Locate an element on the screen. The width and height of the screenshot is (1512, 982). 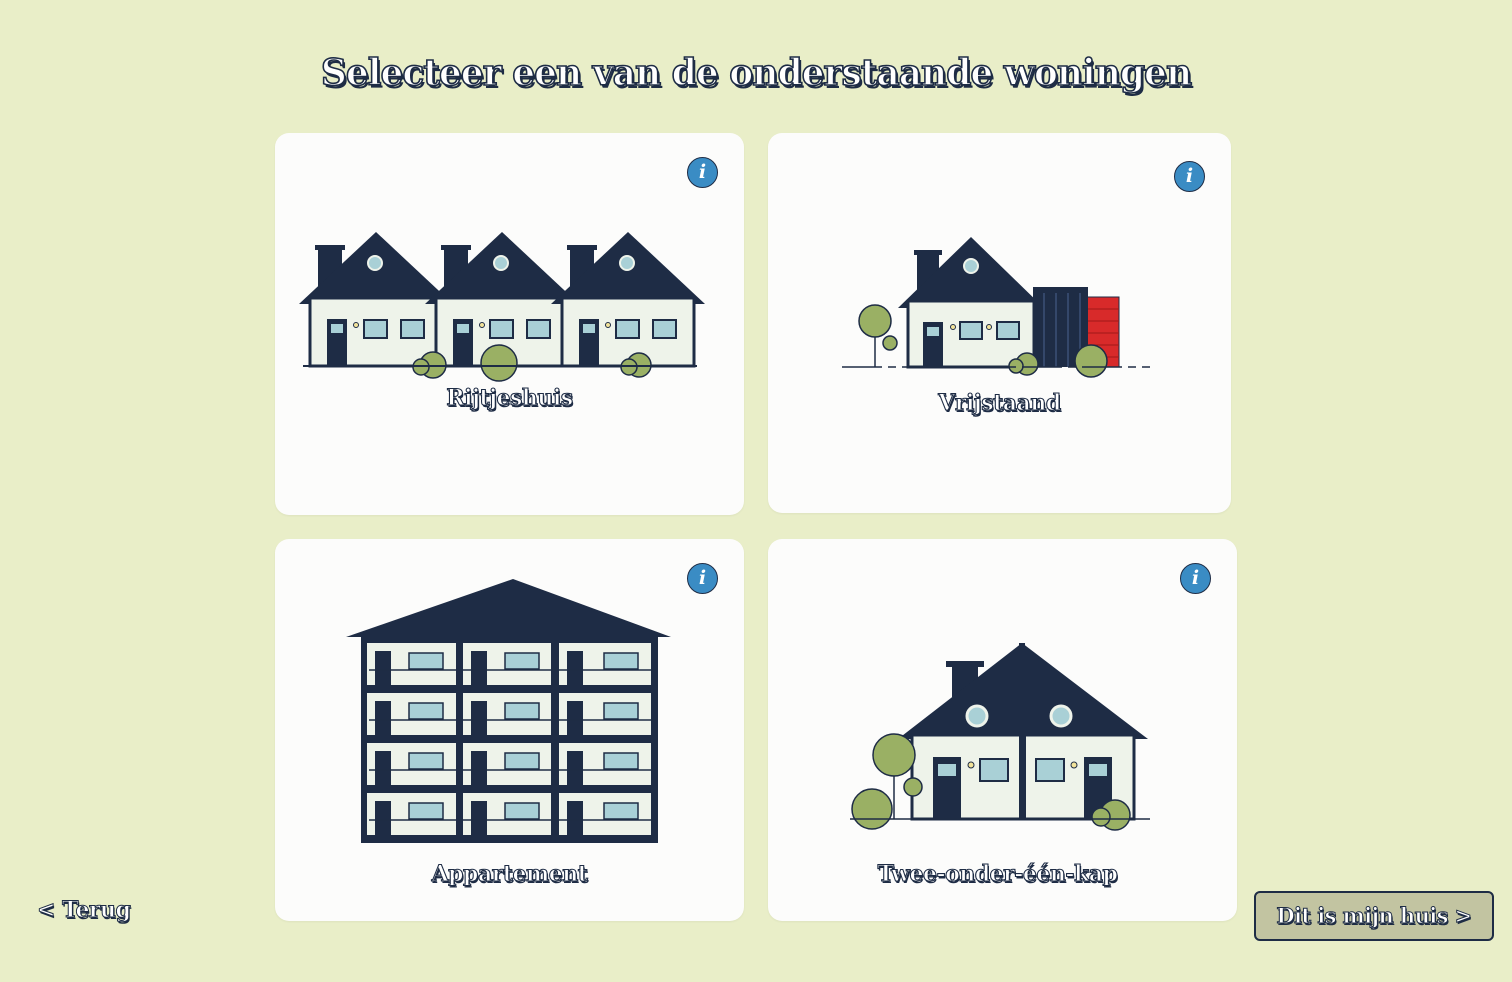
option-card-appartement: i Appartement is located at coordinates (509, 730).